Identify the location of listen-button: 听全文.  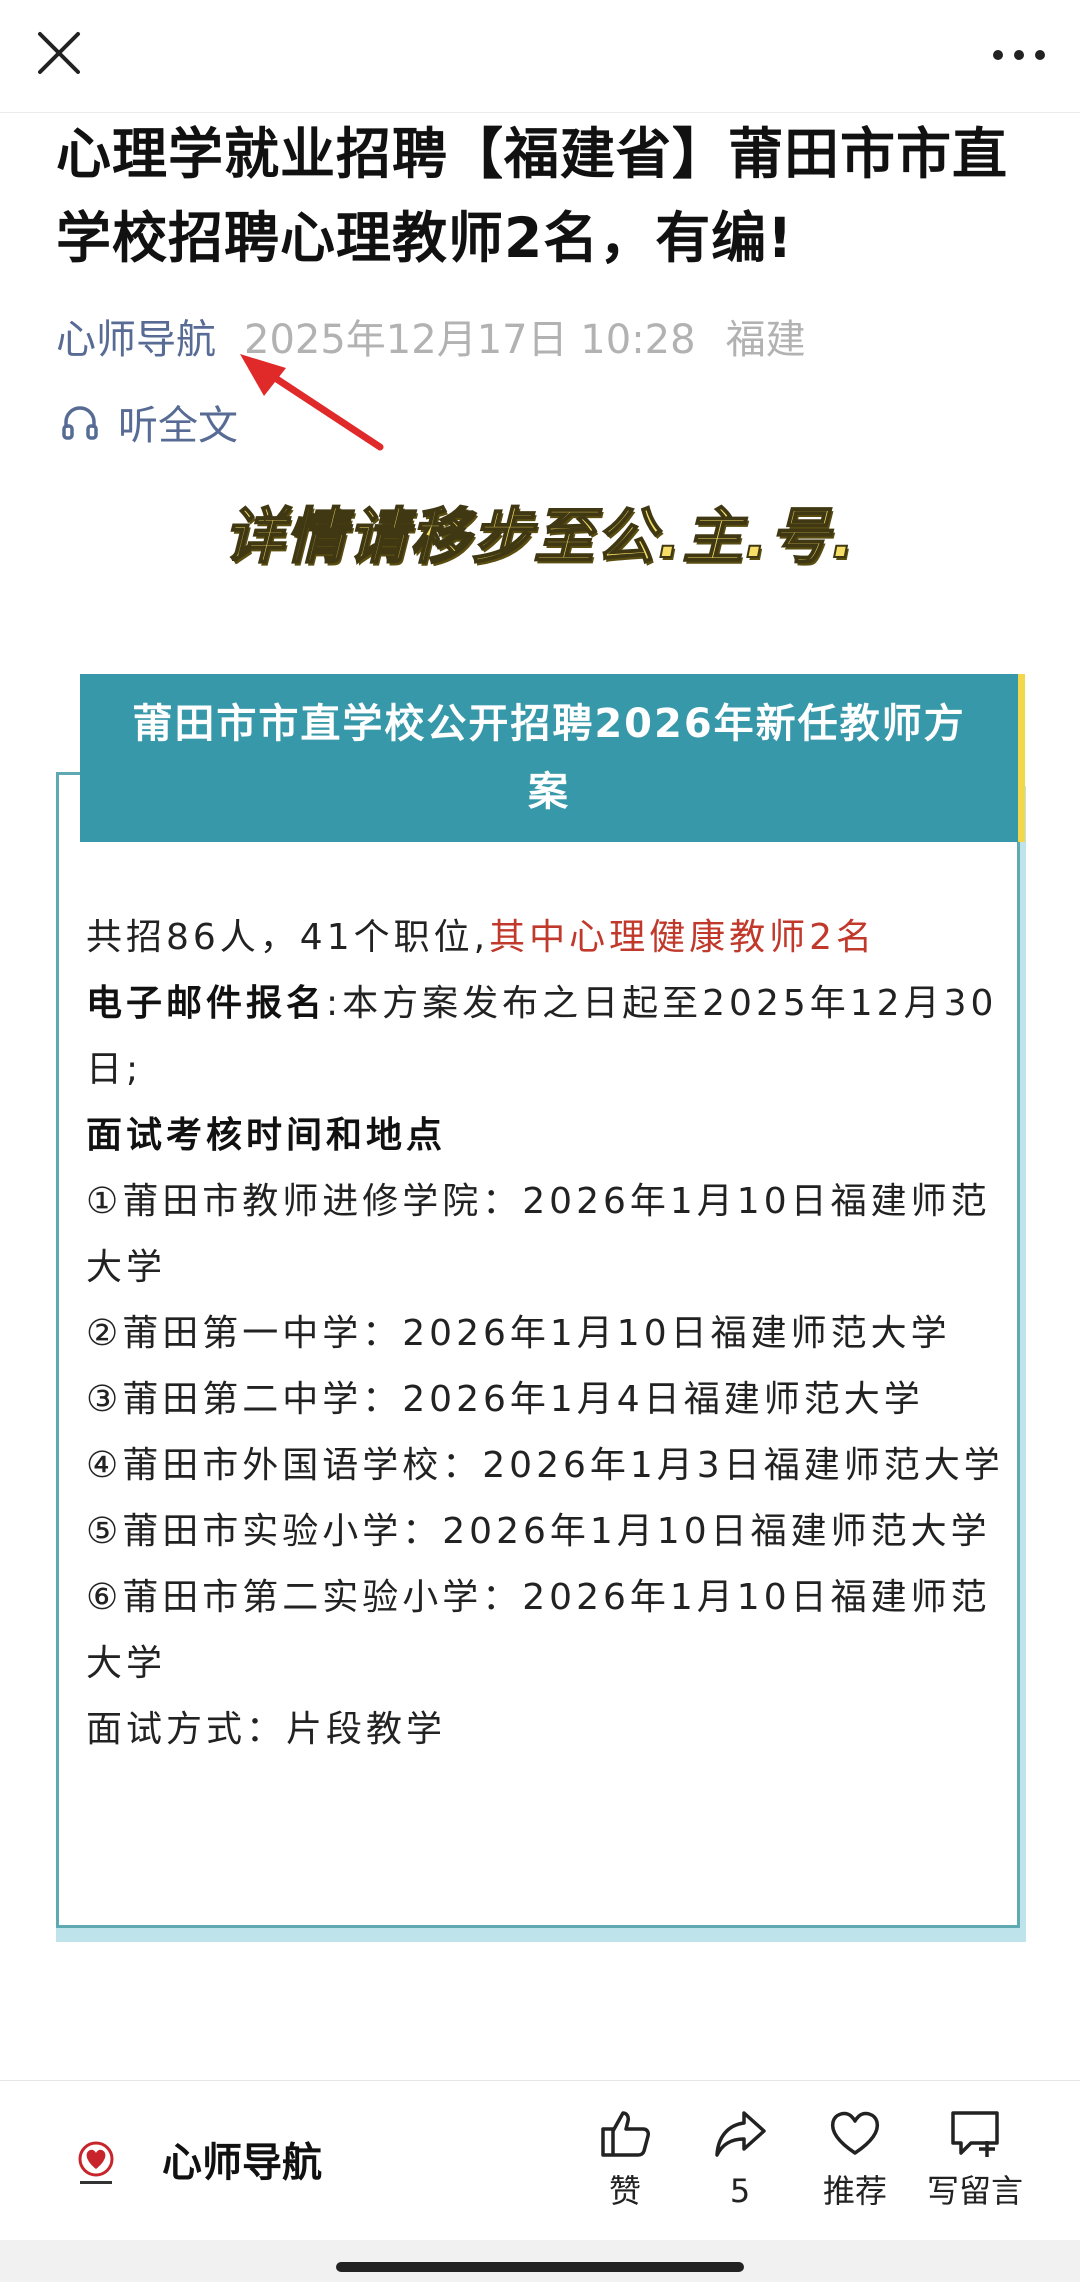
(149, 422).